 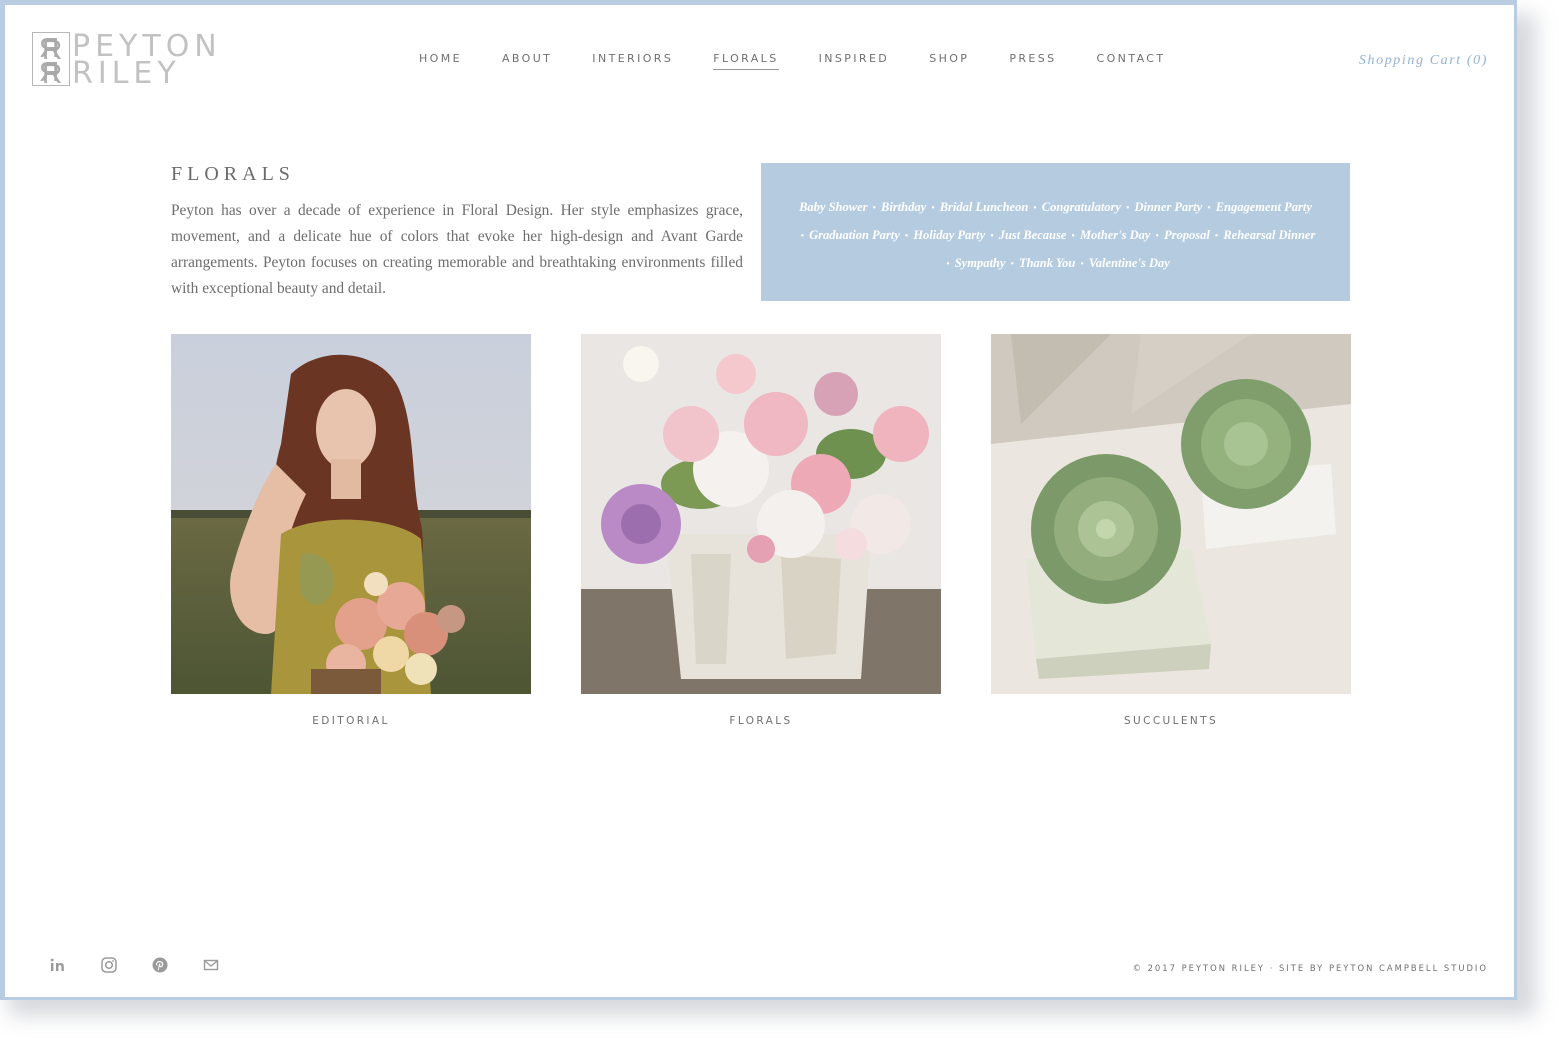 What do you see at coordinates (746, 61) in the screenshot?
I see `nav-florals: FLORALS` at bounding box center [746, 61].